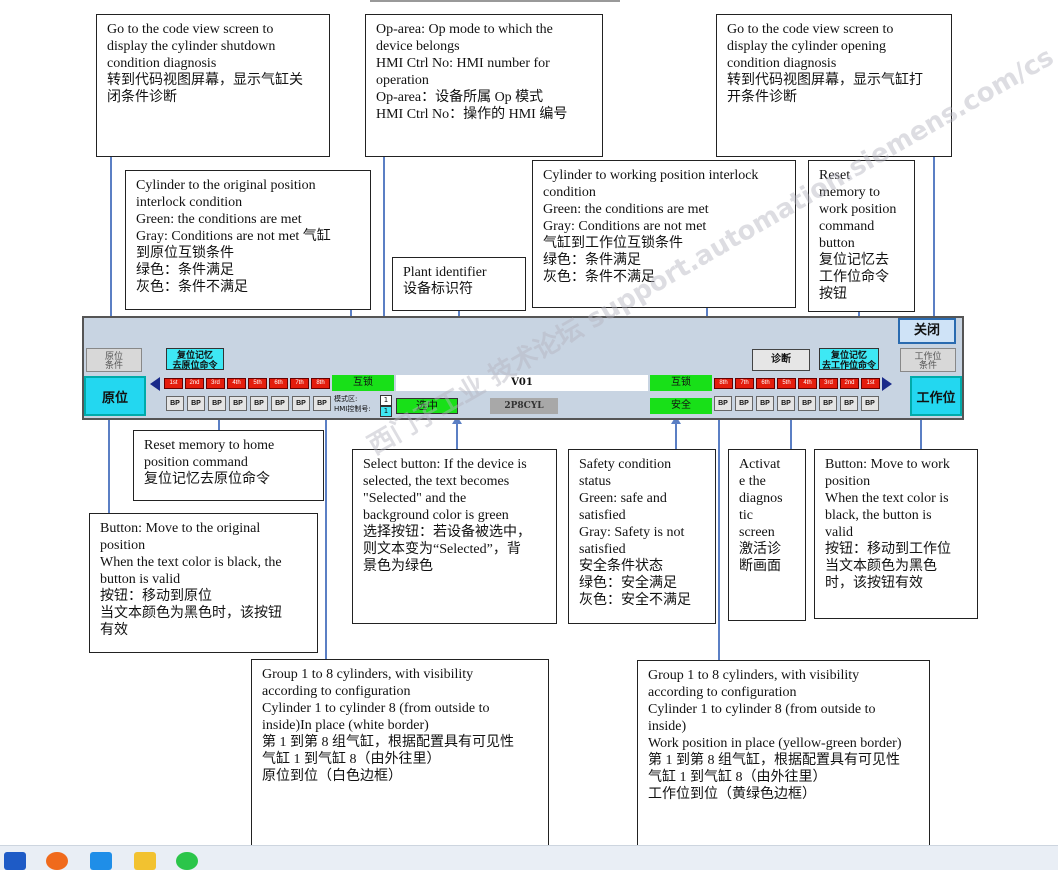 The width and height of the screenshot is (1058, 870). Describe the element at coordinates (459, 284) in the screenshot. I see `note-plant-id: Plant identifier 设备标识符` at that location.